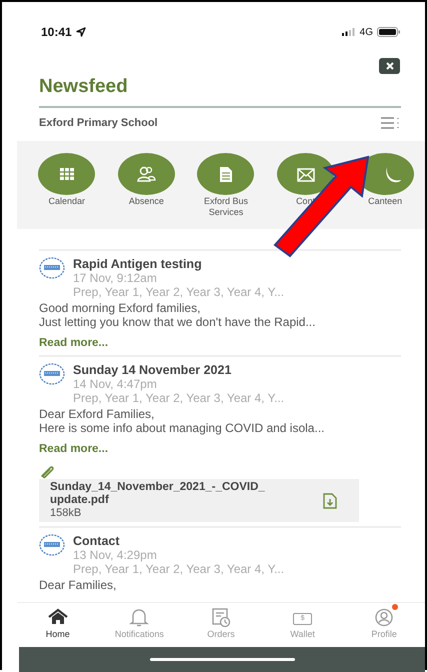 Image resolution: width=427 pixels, height=672 pixels. I want to click on location-arrow-icon, so click(81, 32).